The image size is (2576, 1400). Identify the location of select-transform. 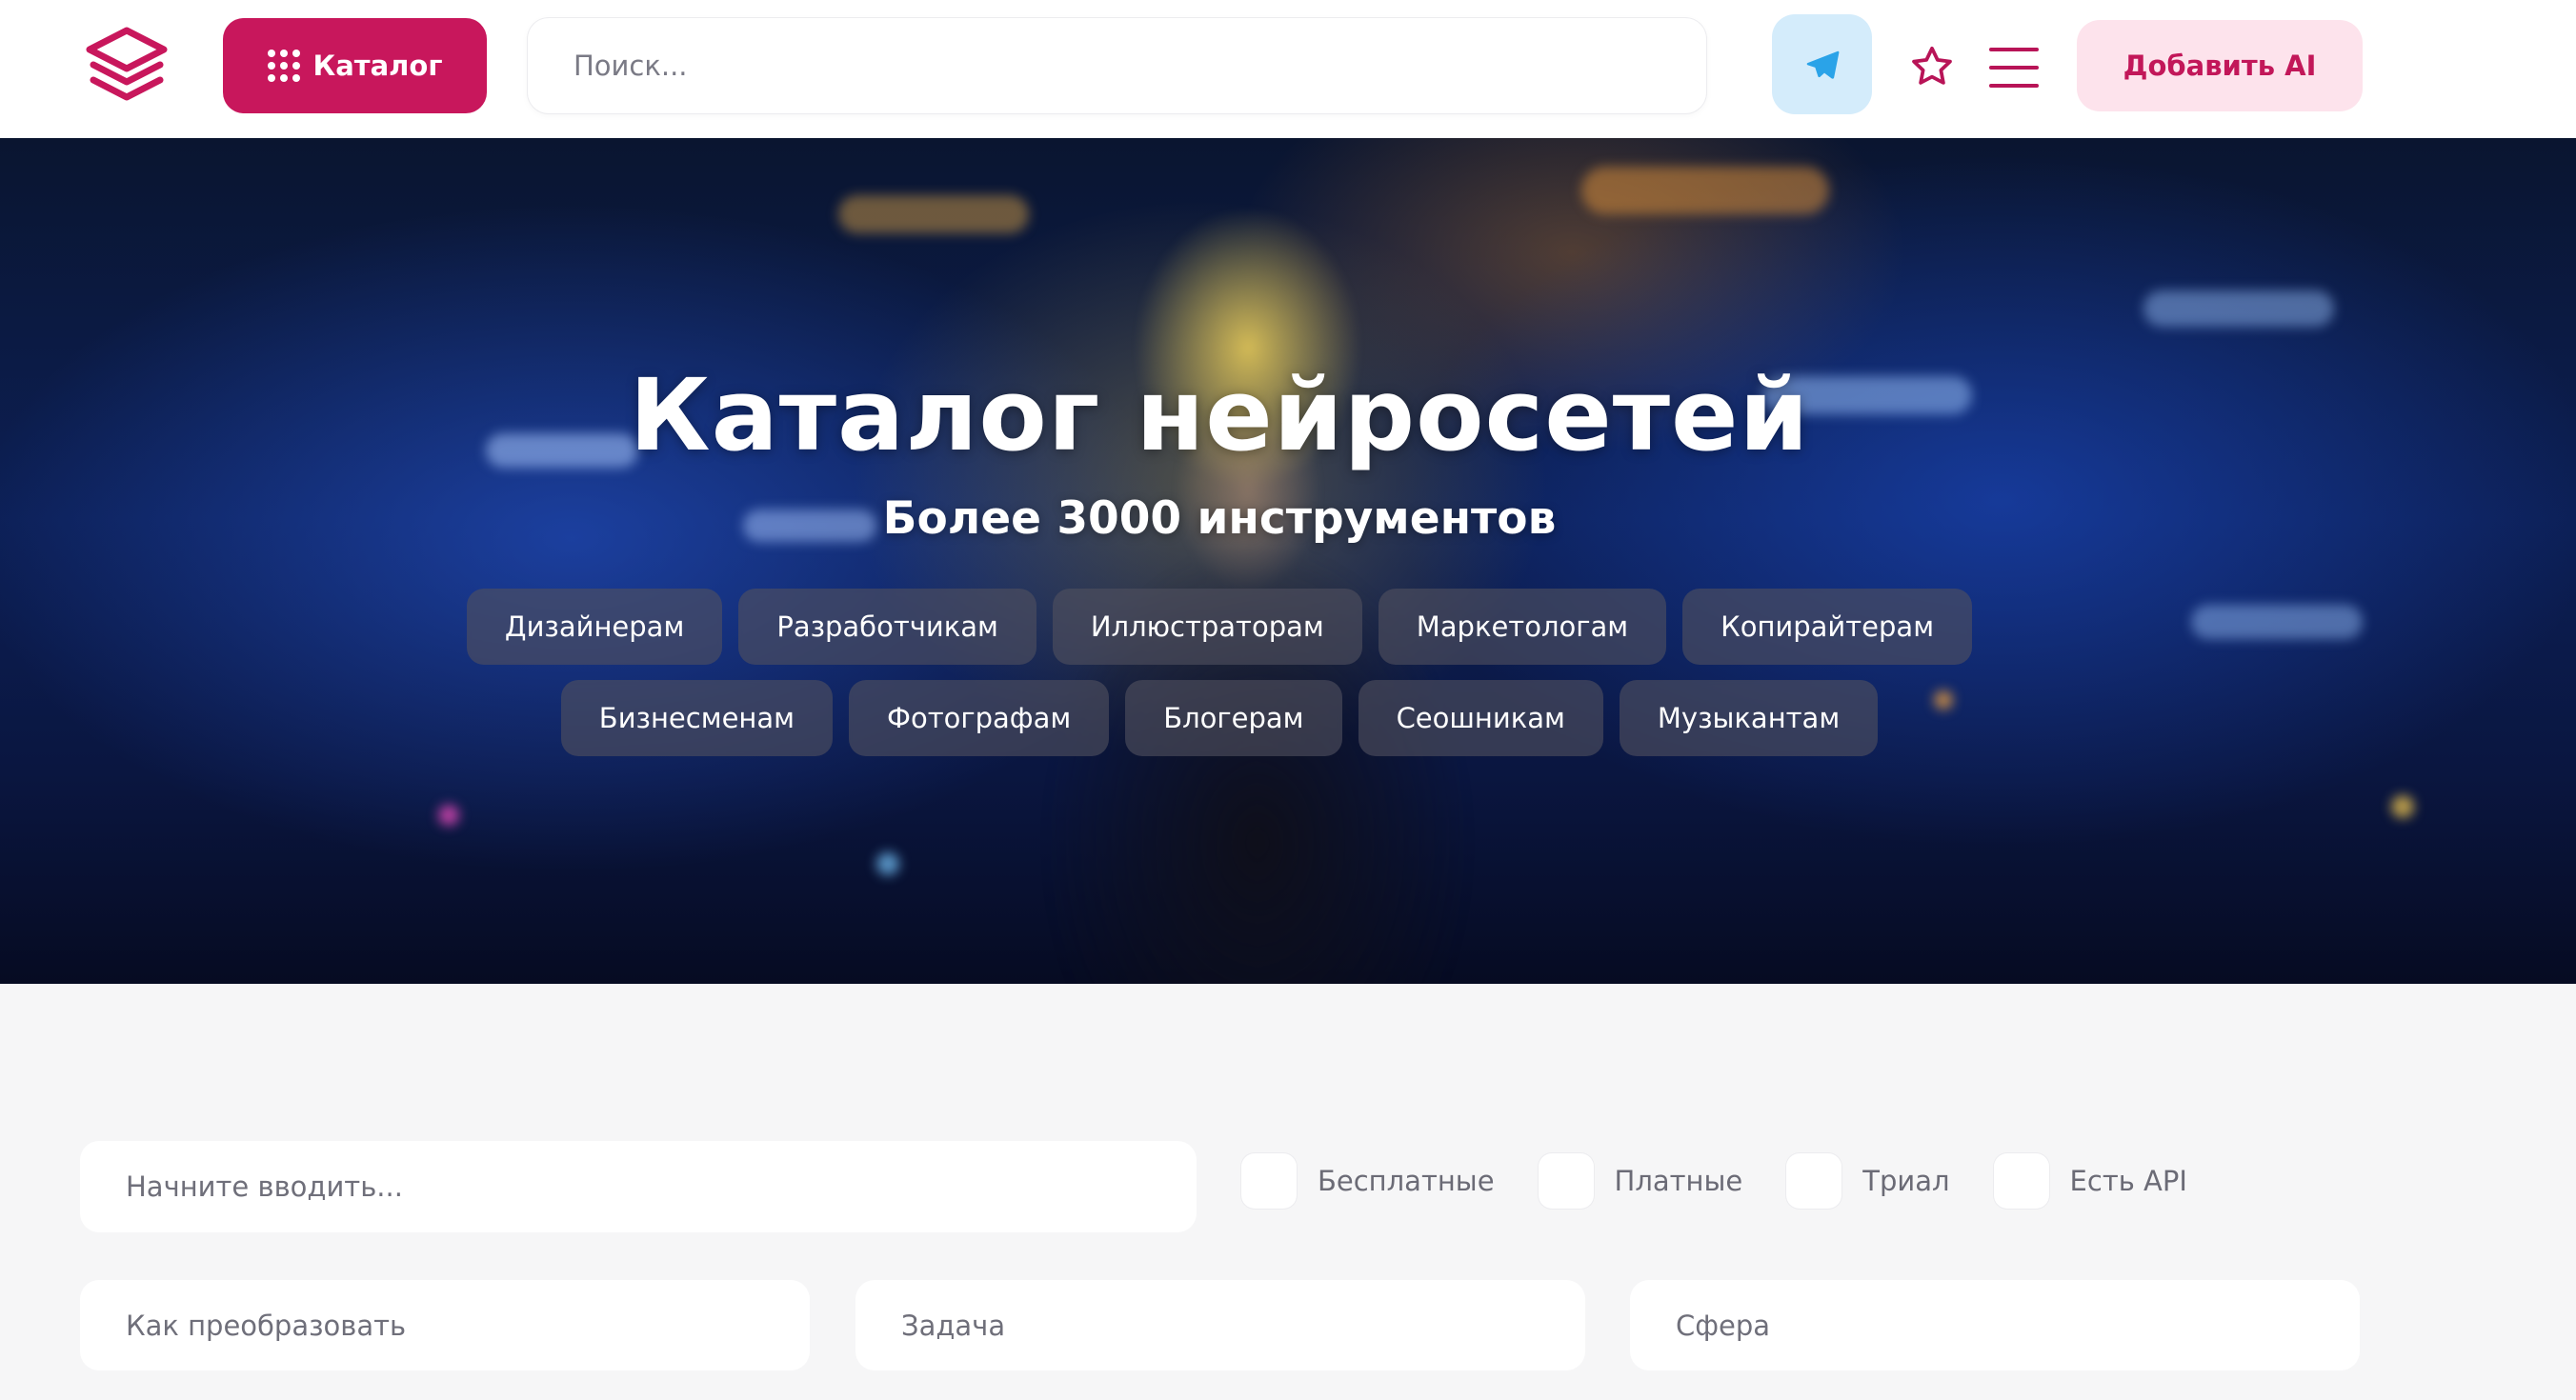
(445, 1325).